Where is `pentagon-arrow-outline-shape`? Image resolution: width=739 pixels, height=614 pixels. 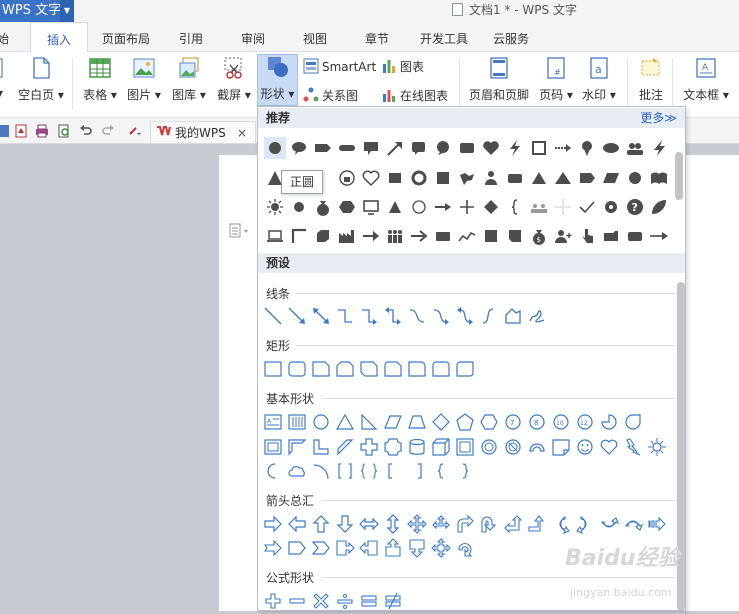 pentagon-arrow-outline-shape is located at coordinates (297, 548).